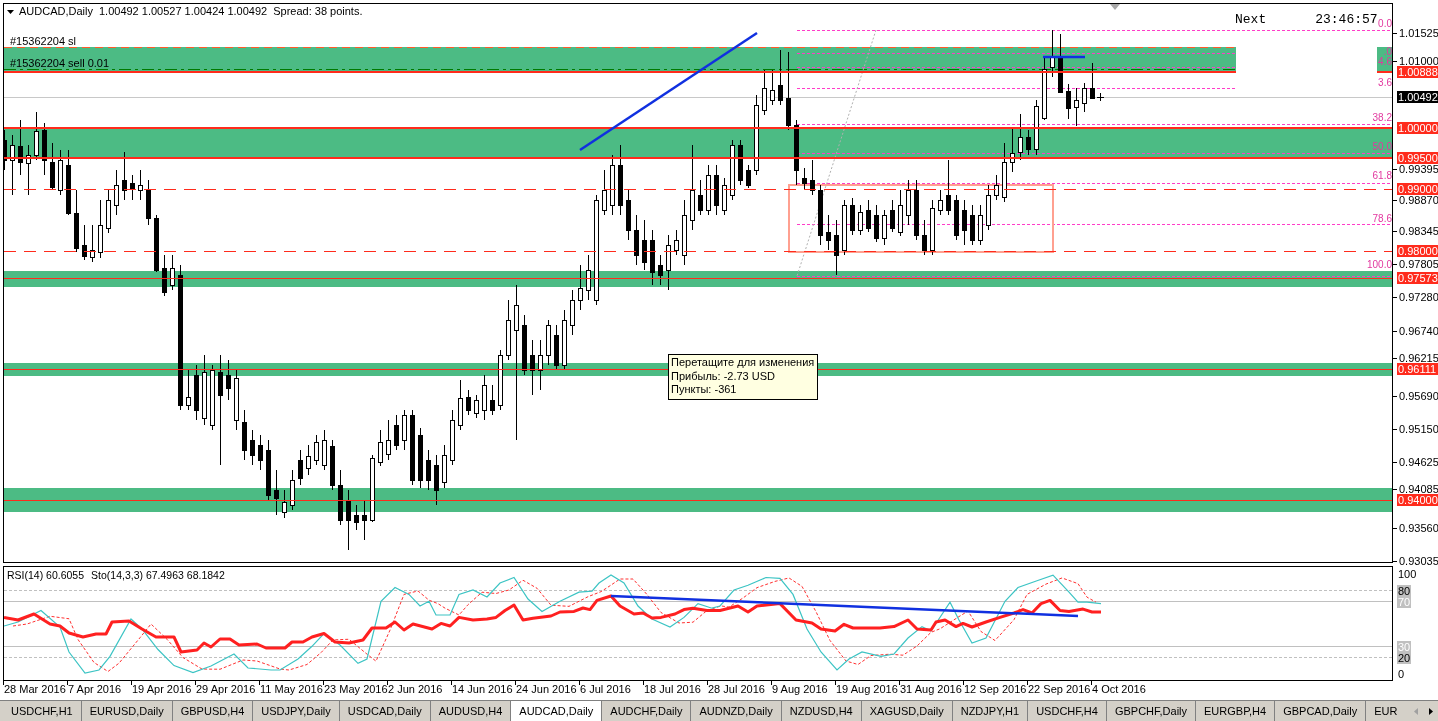  Describe the element at coordinates (672, 689) in the screenshot. I see `date-label: 18 Jul 2016` at that location.